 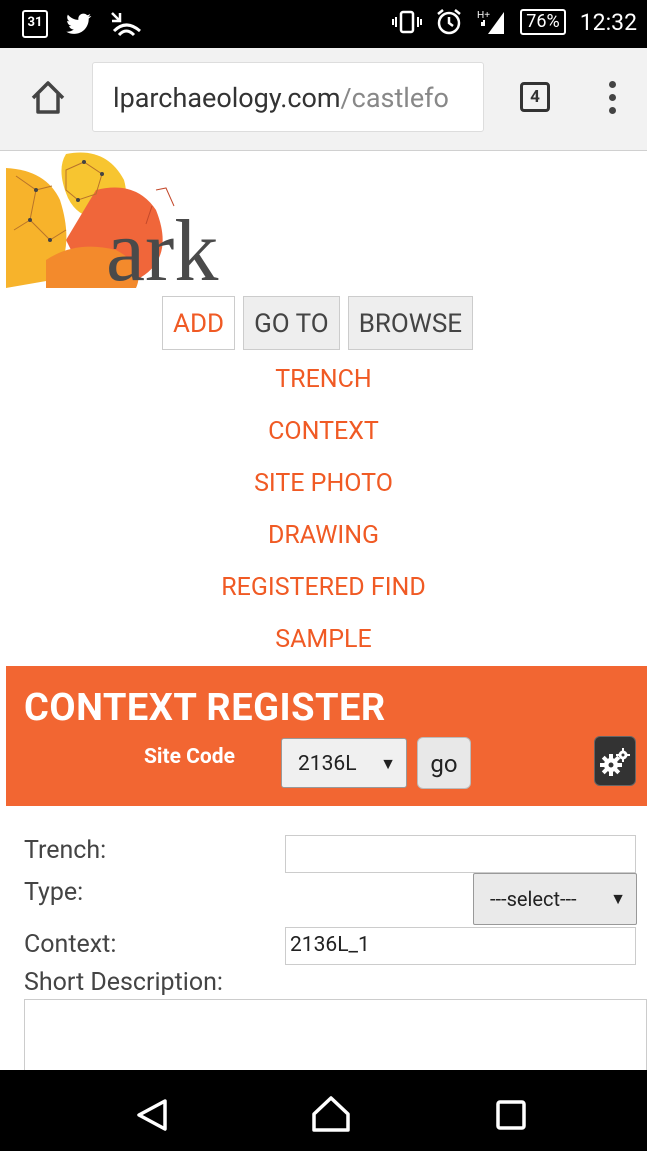 What do you see at coordinates (70, 944) in the screenshot?
I see `context-label: Context:` at bounding box center [70, 944].